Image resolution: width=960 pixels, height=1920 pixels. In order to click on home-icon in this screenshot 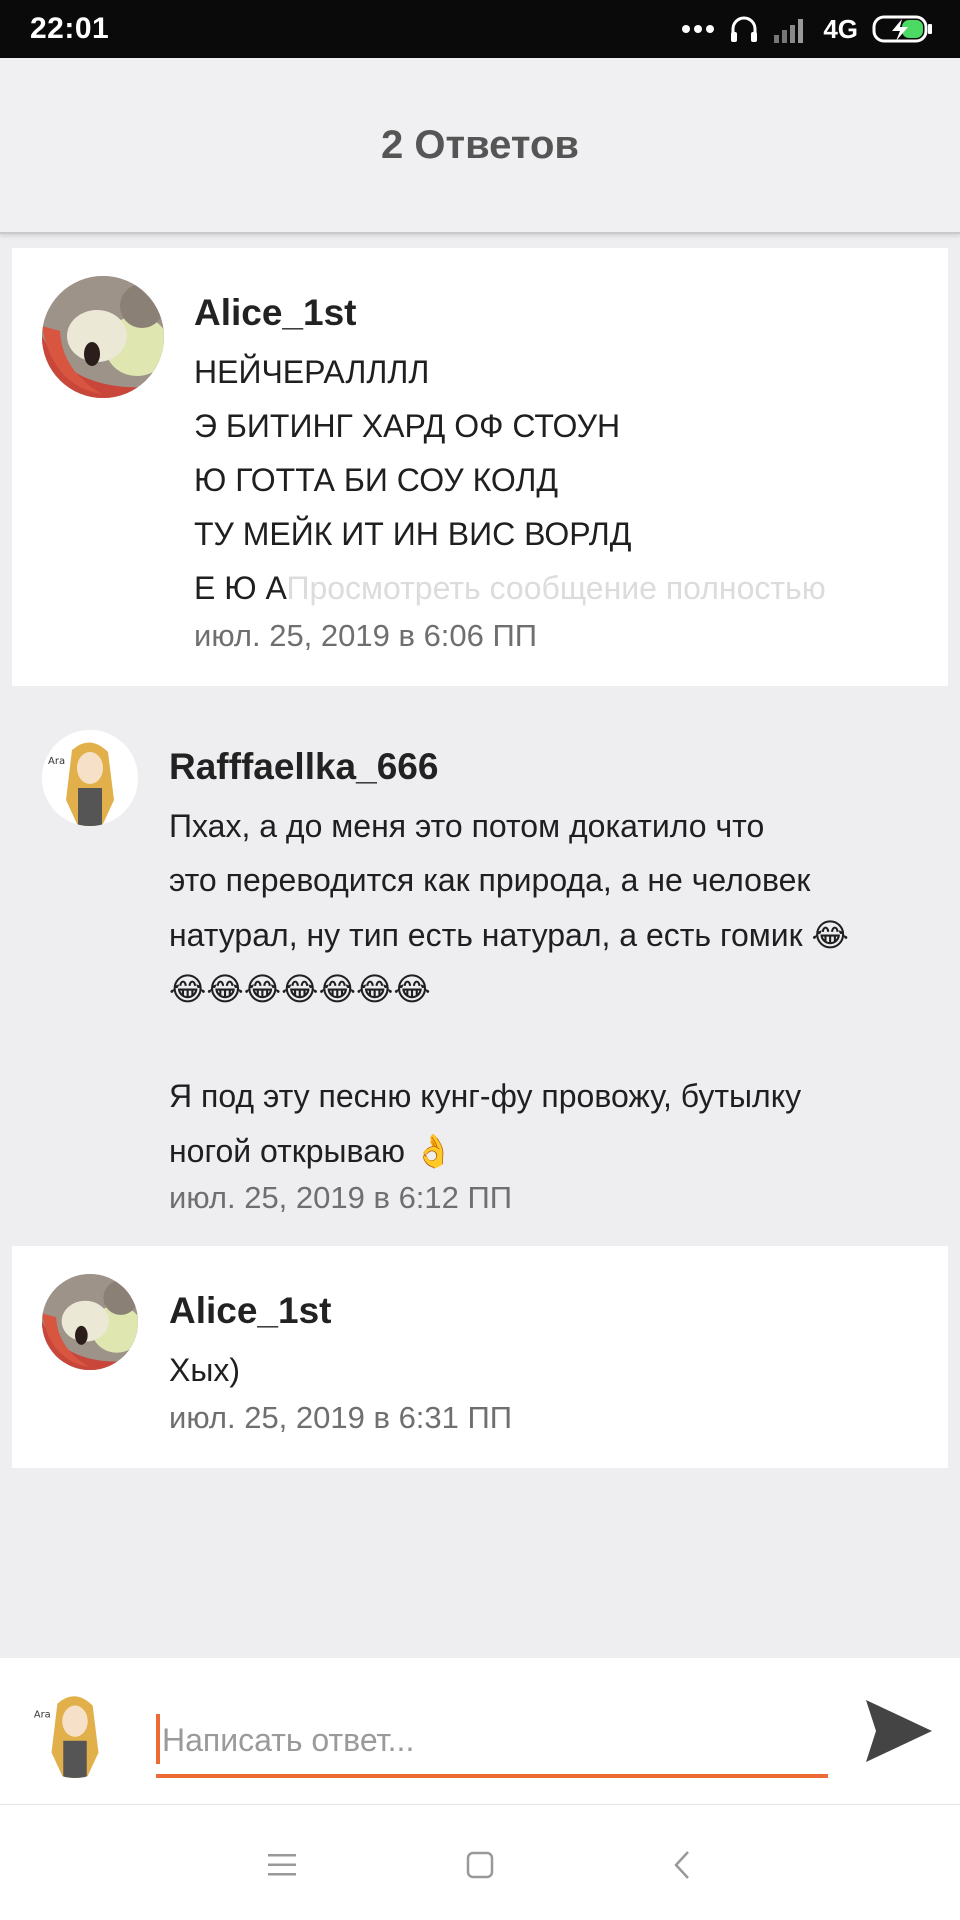, I will do `click(480, 1865)`.